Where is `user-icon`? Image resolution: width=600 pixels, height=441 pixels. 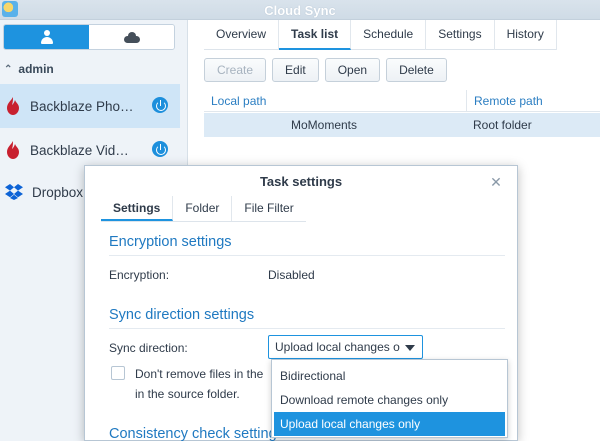
user-icon is located at coordinates (47, 37).